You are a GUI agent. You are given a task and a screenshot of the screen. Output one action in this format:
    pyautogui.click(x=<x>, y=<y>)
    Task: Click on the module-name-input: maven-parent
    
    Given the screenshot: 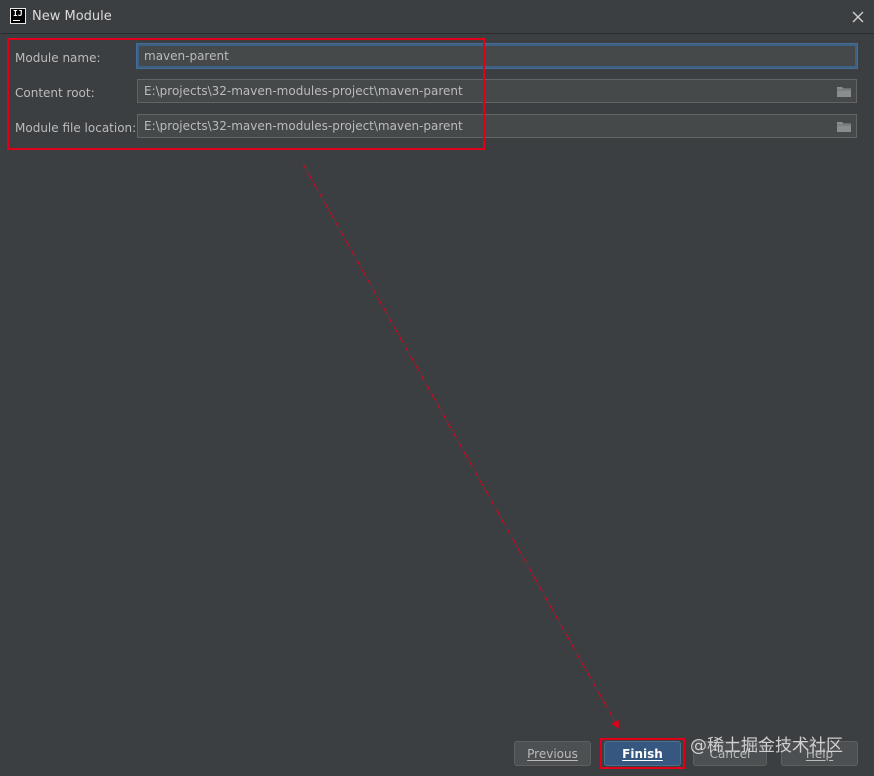 What is the action you would take?
    pyautogui.click(x=497, y=56)
    